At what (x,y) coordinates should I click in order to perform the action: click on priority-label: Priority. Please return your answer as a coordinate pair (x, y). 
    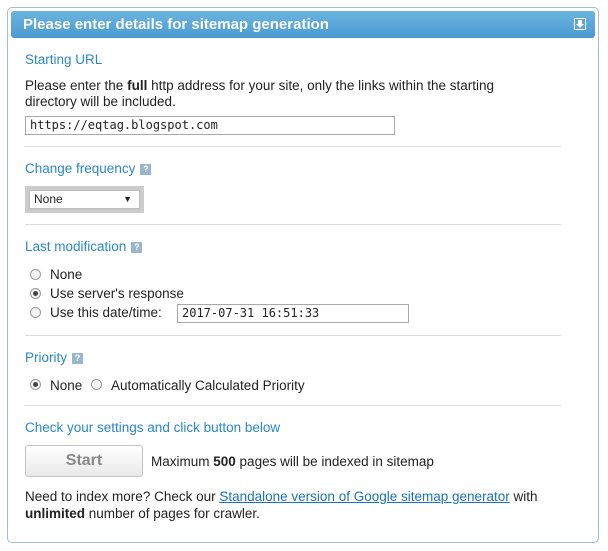
    Looking at the image, I should click on (46, 357).